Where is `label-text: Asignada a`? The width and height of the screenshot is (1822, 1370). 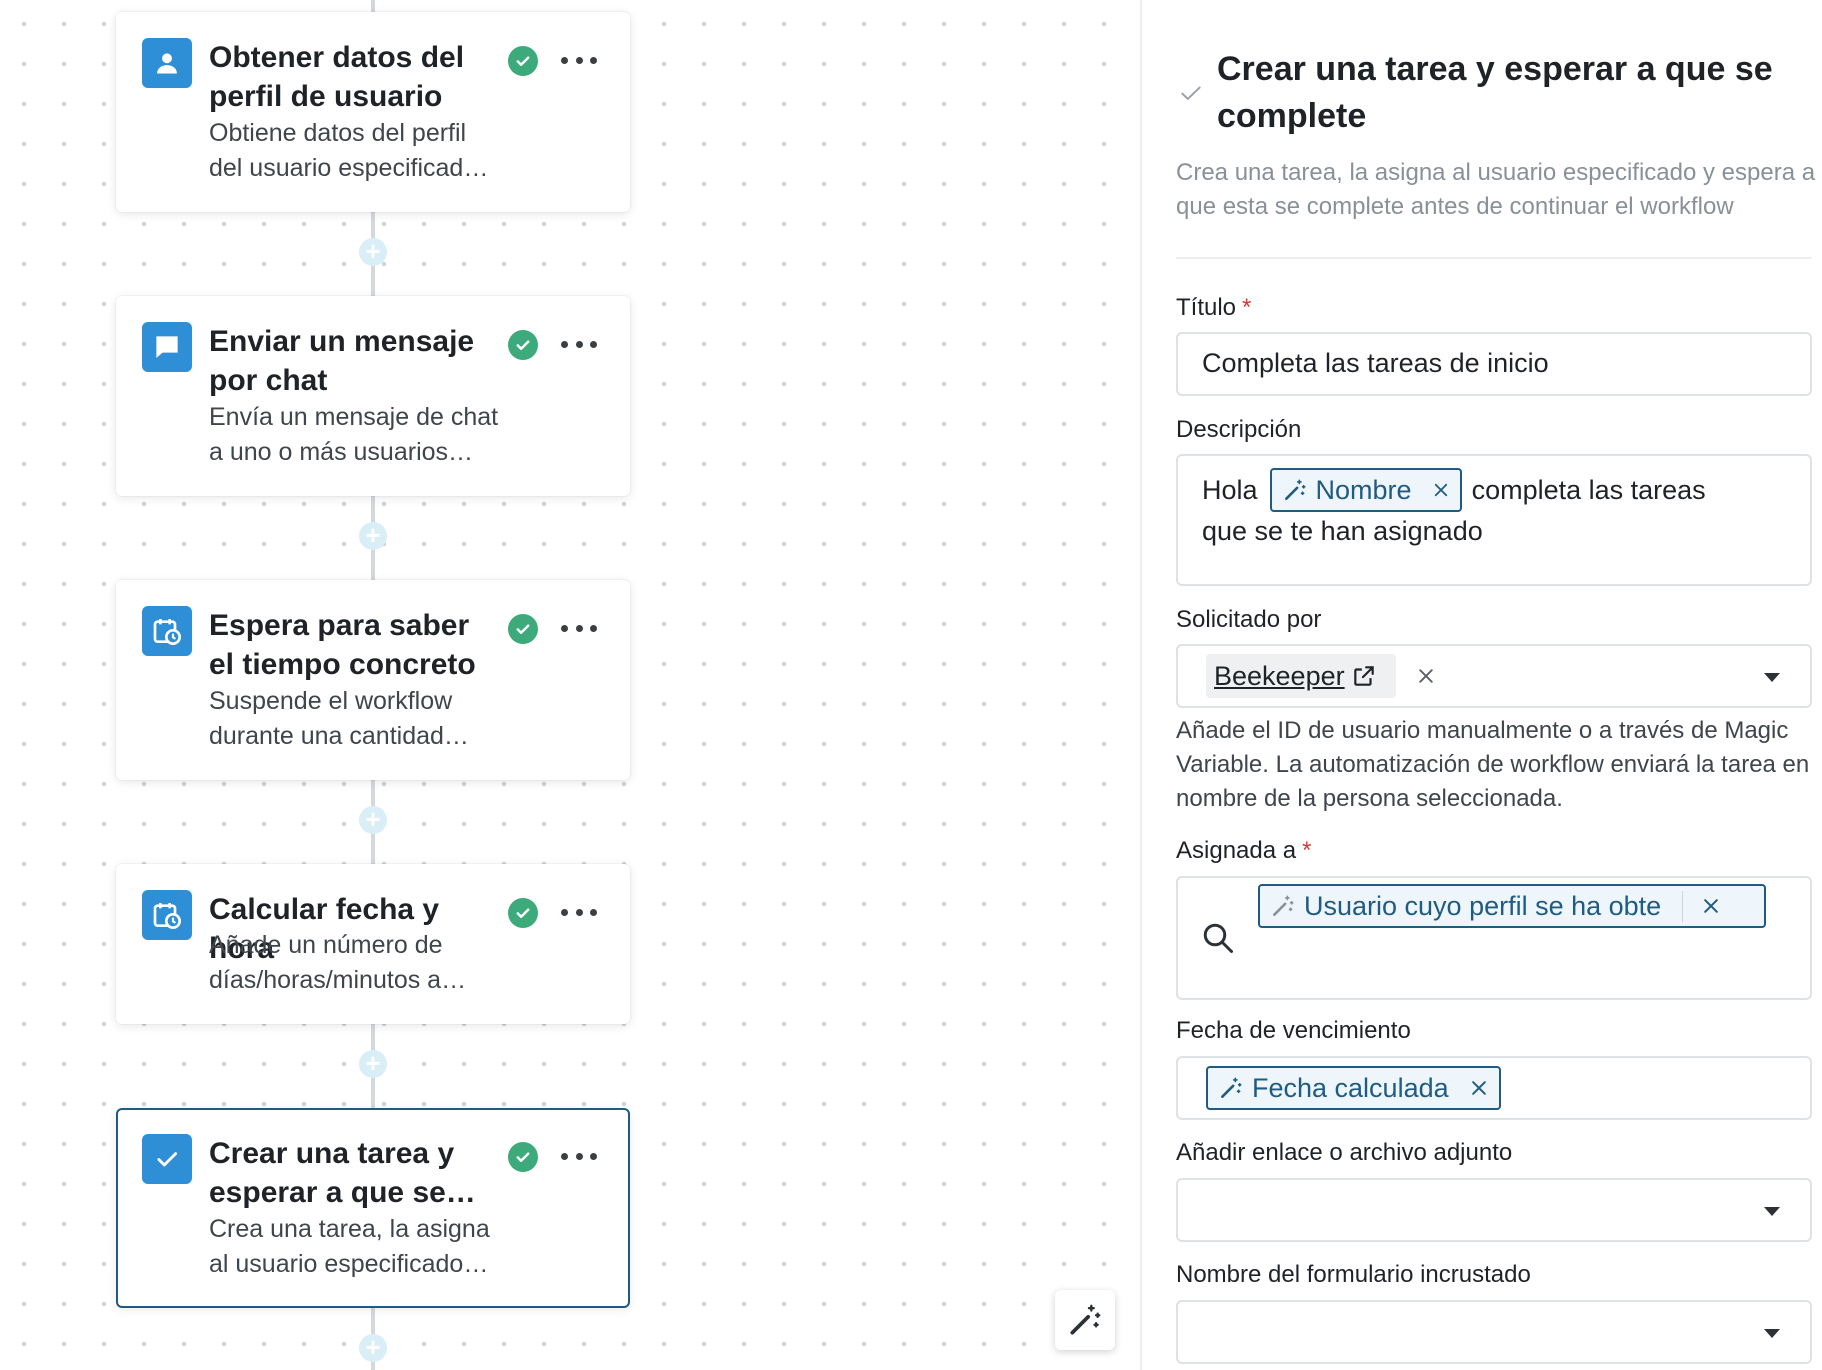 label-text: Asignada a is located at coordinates (1236, 850).